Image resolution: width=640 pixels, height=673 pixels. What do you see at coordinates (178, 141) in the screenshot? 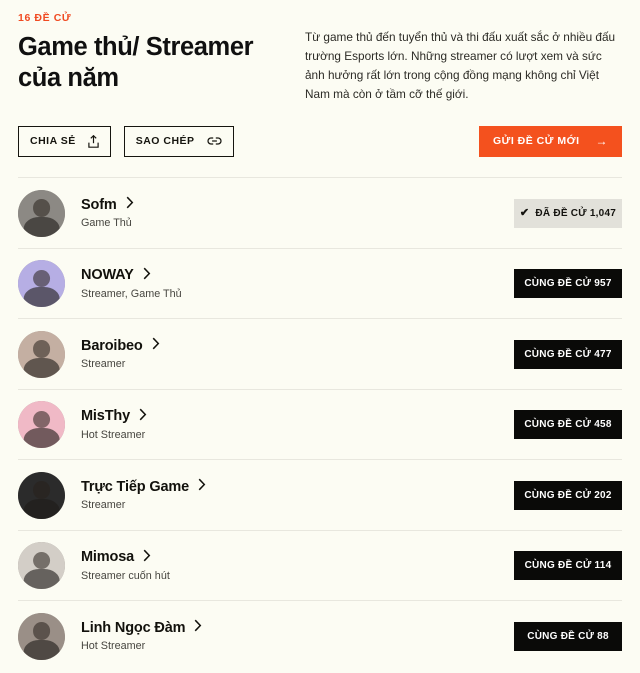
I see `copy-link-button: SAO CHÉP` at bounding box center [178, 141].